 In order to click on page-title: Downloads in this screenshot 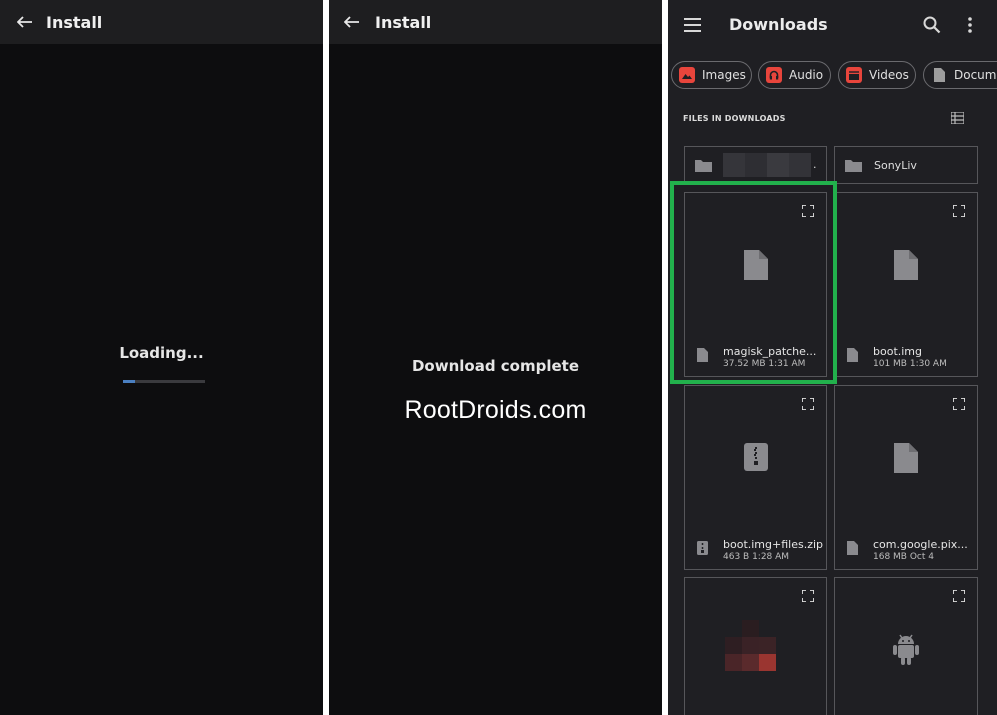, I will do `click(778, 24)`.